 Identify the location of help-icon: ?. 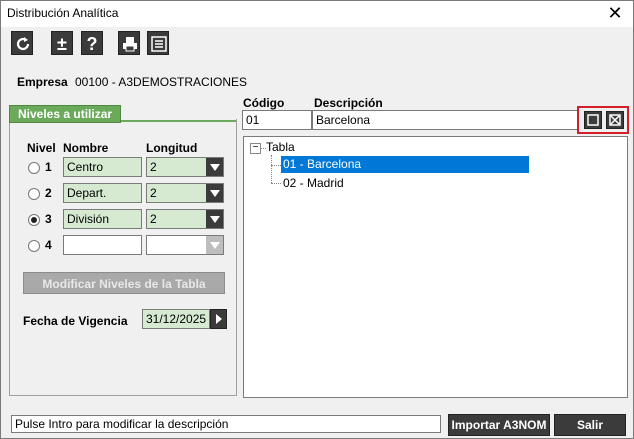
(92, 44).